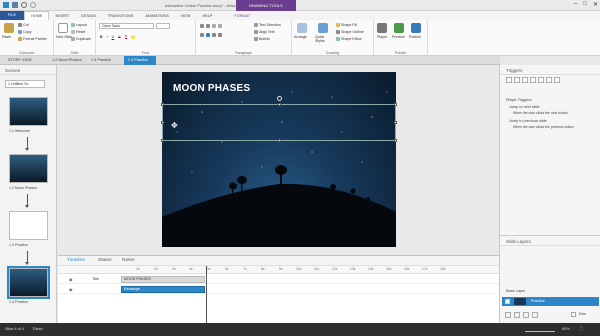 This screenshot has width=600, height=336. Describe the element at coordinates (202, 35) in the screenshot. I see `align-left-icon` at that location.